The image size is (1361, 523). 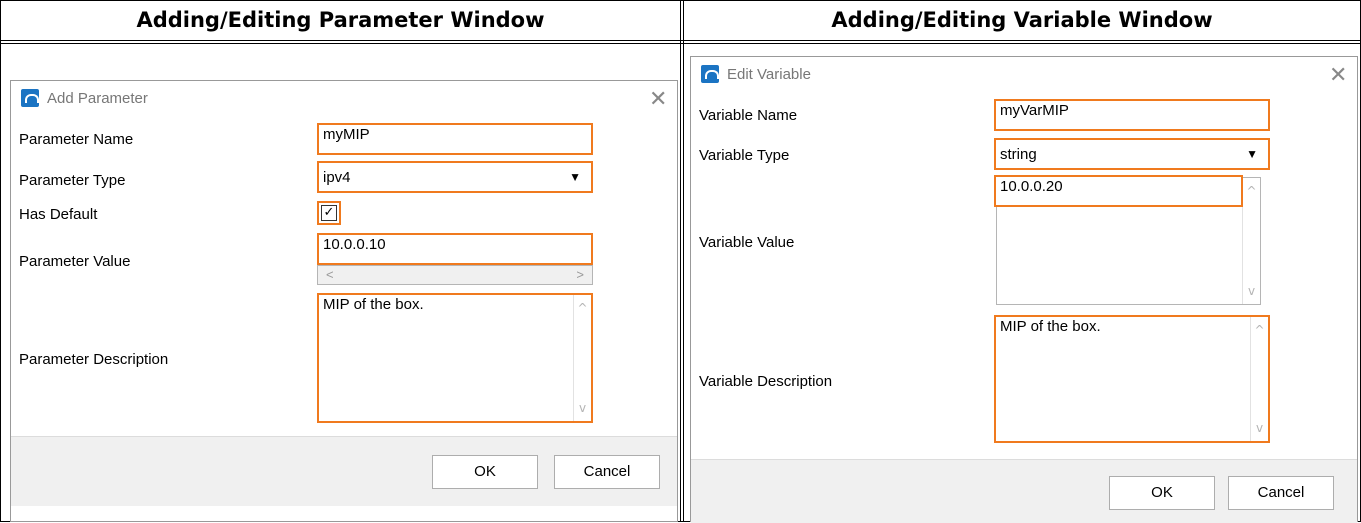 I want to click on parameter-type-label: Parameter Type, so click(x=72, y=180).